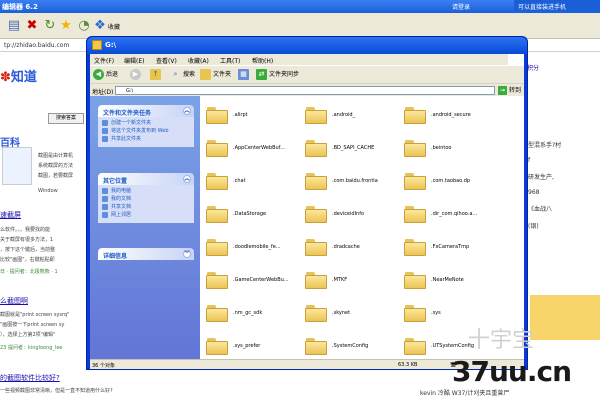 This screenshot has width=600, height=400. I want to click on sync-button: ⇄ 文件夹同步, so click(277, 75).